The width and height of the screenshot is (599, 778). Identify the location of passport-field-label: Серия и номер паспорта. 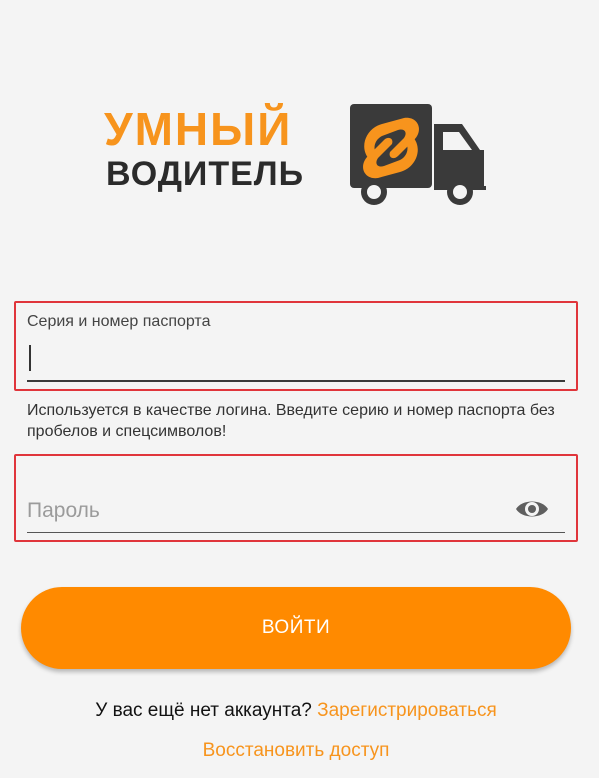
(119, 321).